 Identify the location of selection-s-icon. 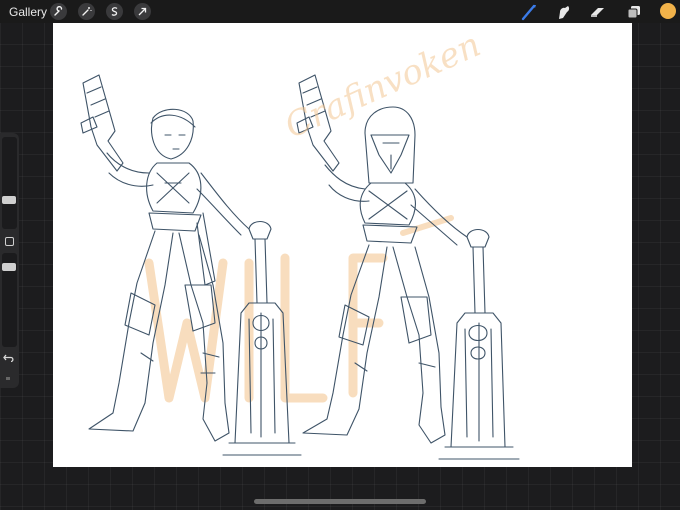
(114, 11).